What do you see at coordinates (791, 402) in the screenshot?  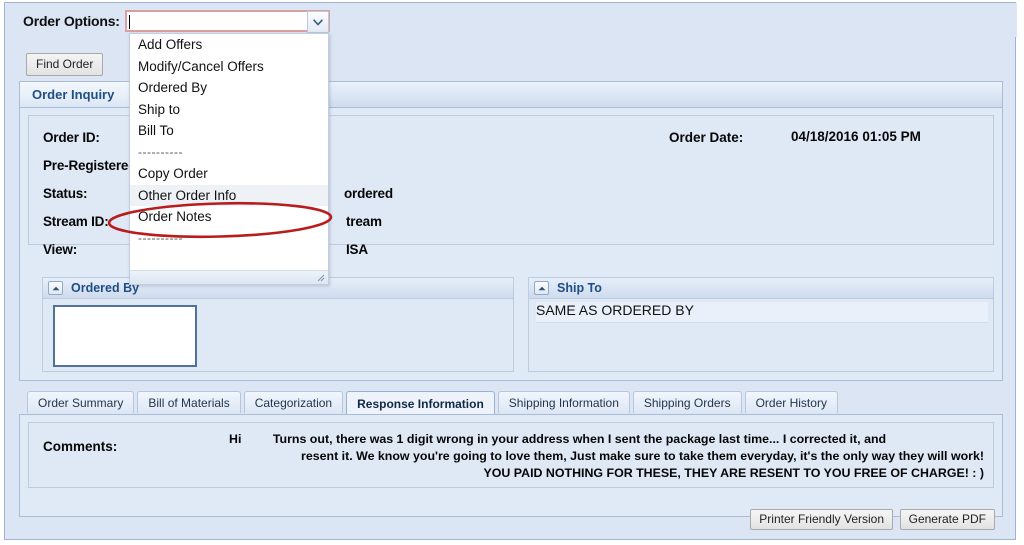 I see `tab-order-history: Order History` at bounding box center [791, 402].